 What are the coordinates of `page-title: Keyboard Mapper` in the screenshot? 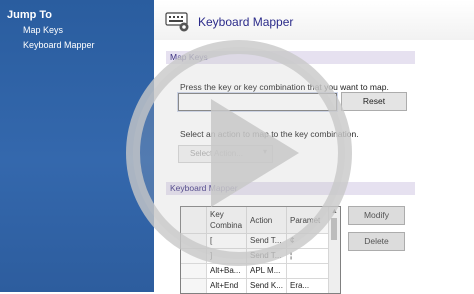 It's located at (246, 22).